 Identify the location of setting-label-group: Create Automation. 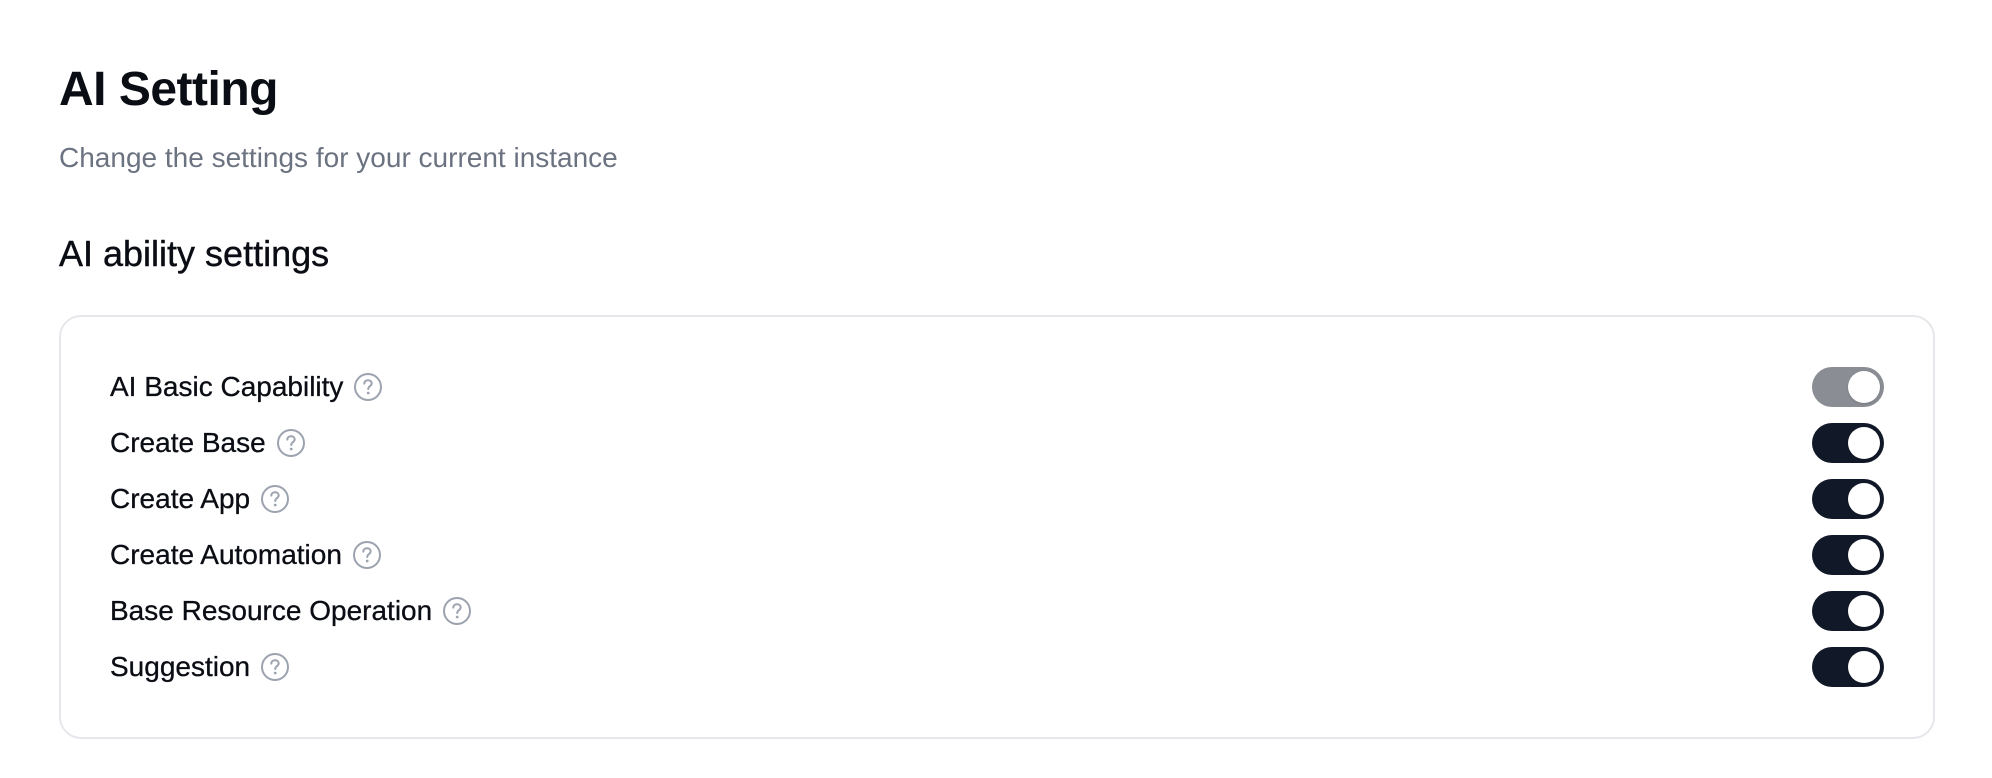
(246, 555).